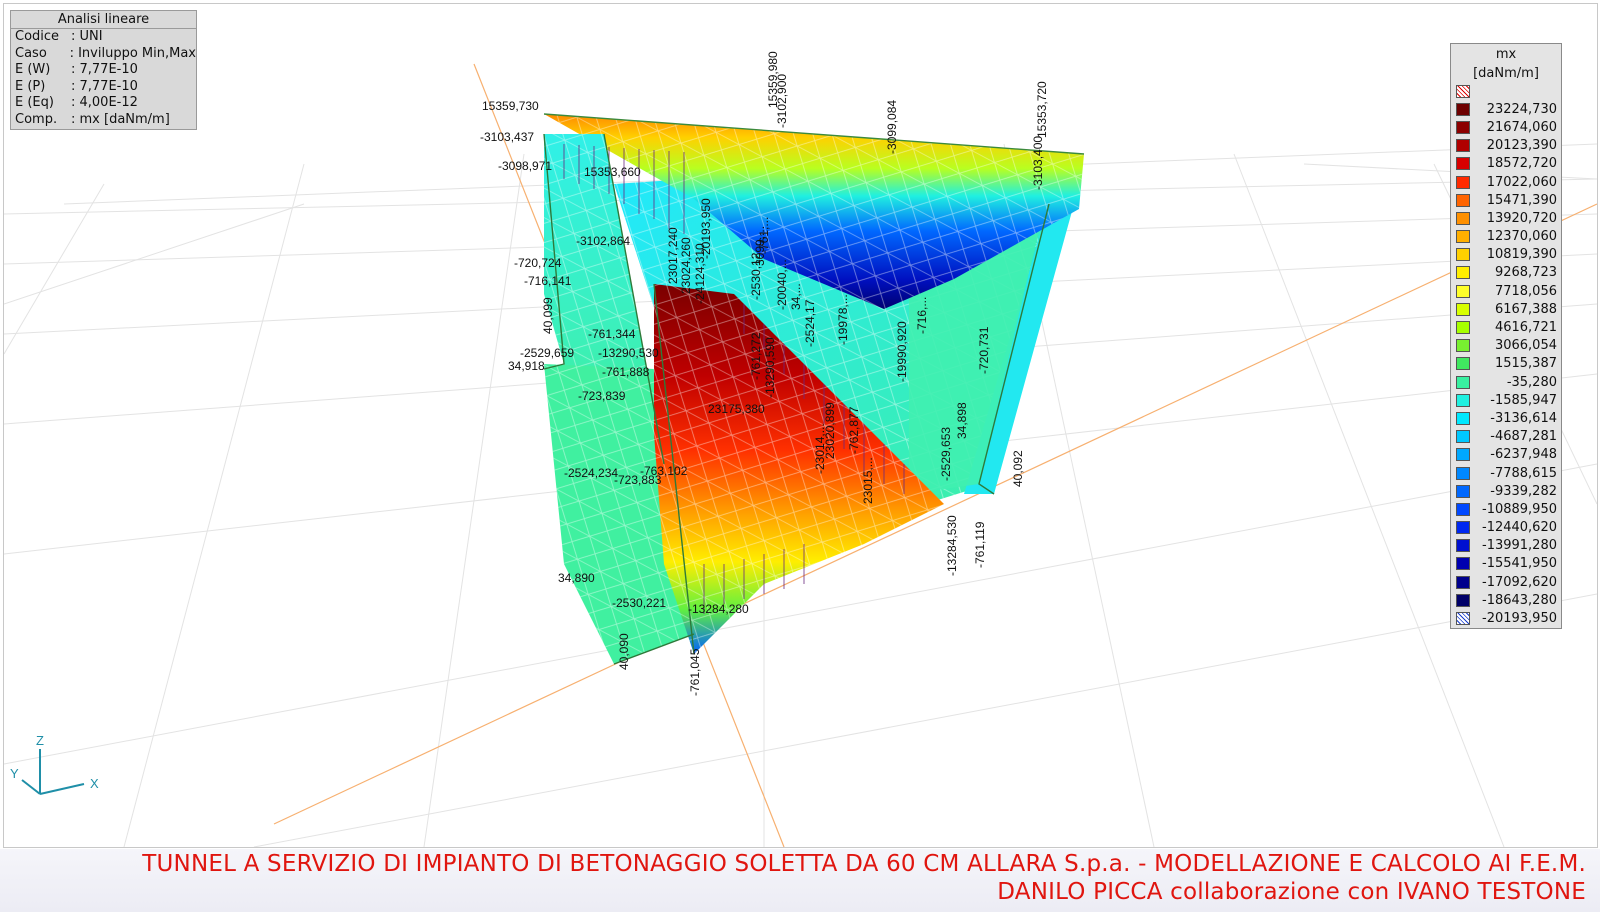 The image size is (1600, 912). What do you see at coordinates (770, 367) in the screenshot?
I see `value-label: -13290,590` at bounding box center [770, 367].